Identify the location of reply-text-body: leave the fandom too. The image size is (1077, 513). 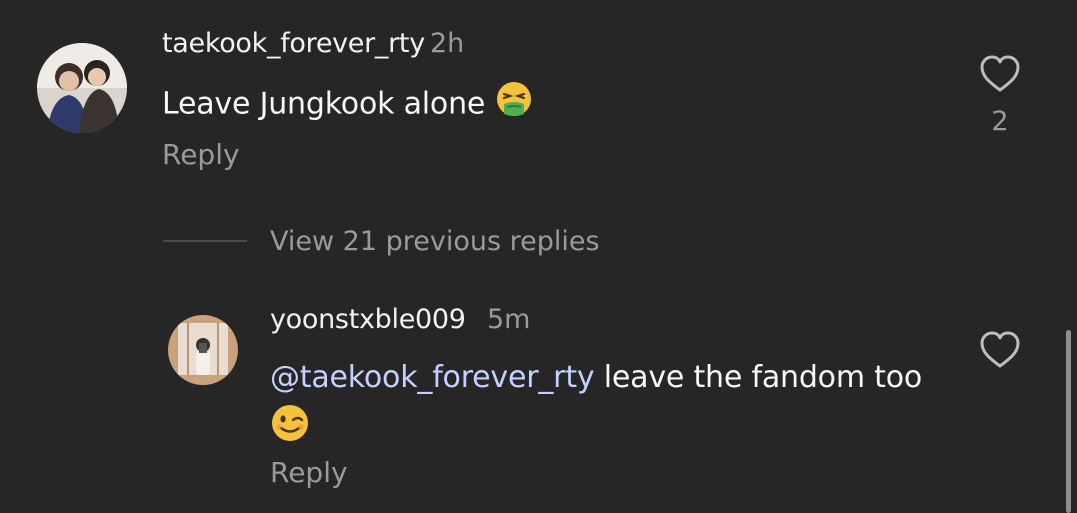
(758, 377).